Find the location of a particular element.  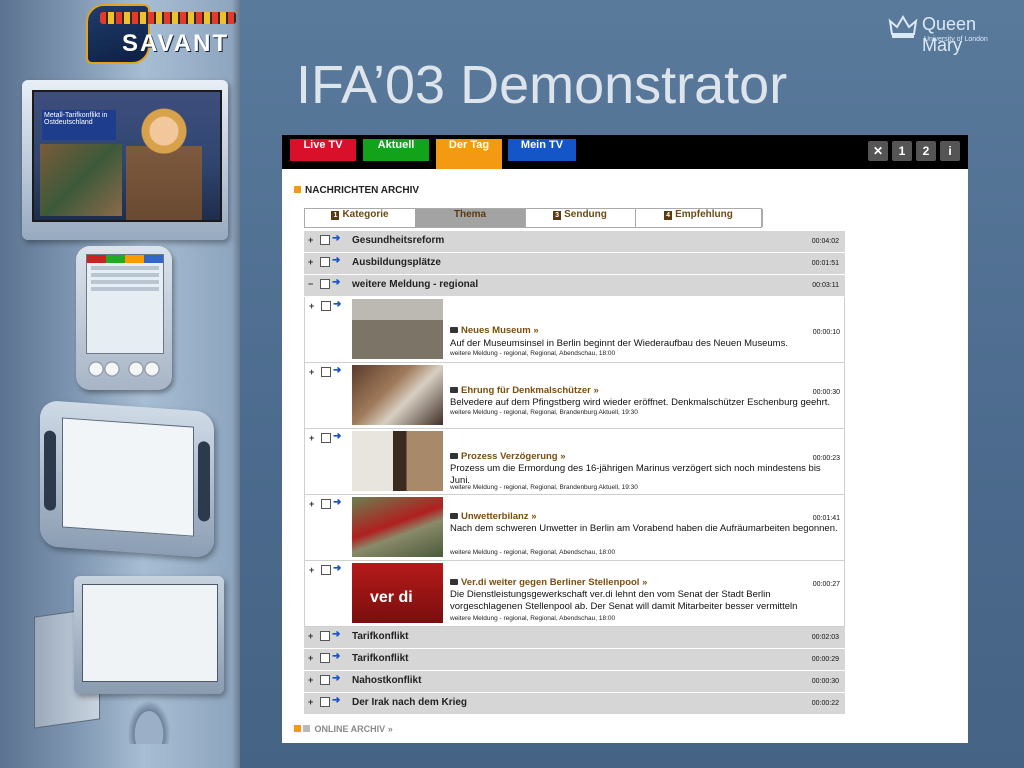

tv-device-preview: Metall-Tarifkonflikt in Ostdeutschland is located at coordinates (125, 160).